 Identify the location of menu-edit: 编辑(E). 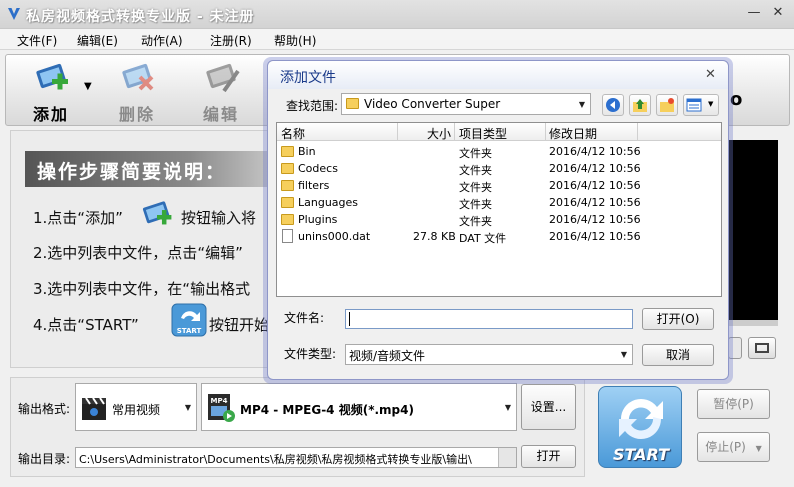
(97, 40).